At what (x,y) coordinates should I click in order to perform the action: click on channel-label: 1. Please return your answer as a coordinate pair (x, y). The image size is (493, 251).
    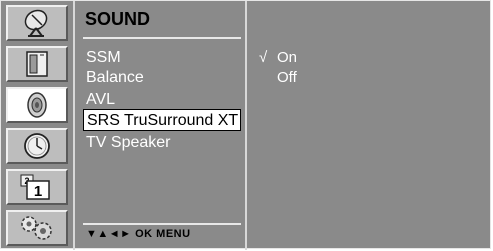
    Looking at the image, I should click on (38, 191).